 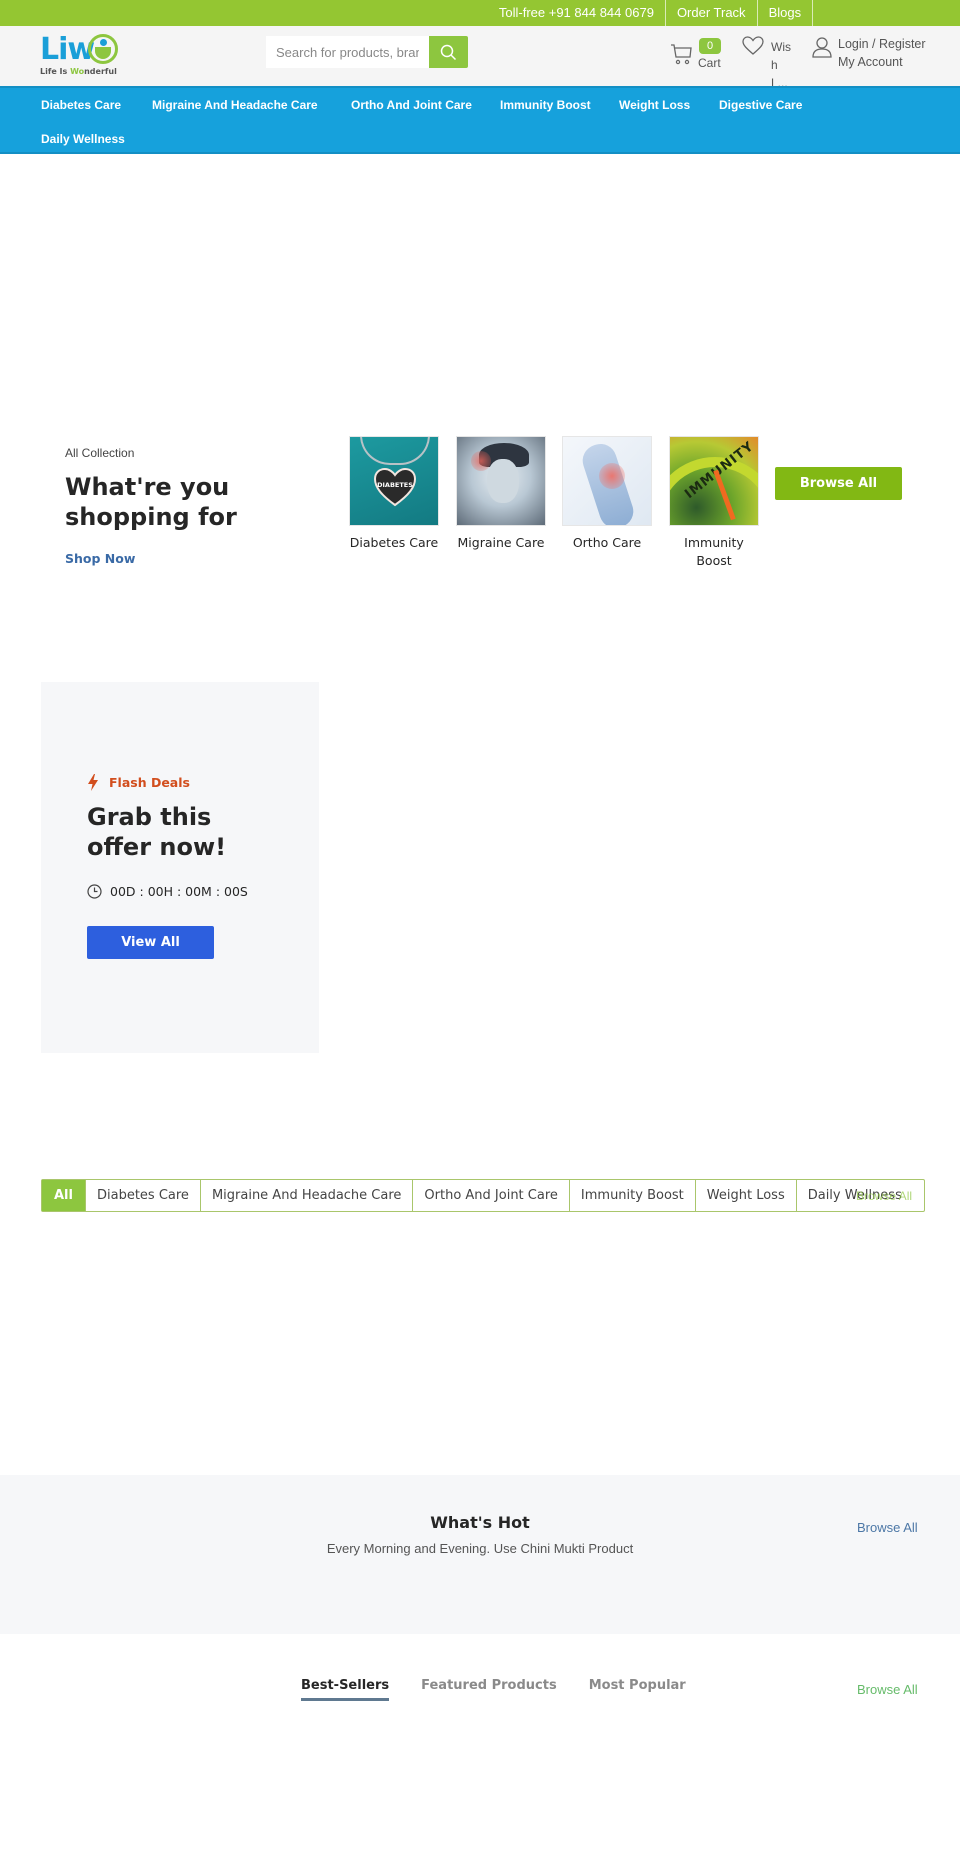 I want to click on logo-tagline: Life Is Wonderful, so click(x=78, y=71).